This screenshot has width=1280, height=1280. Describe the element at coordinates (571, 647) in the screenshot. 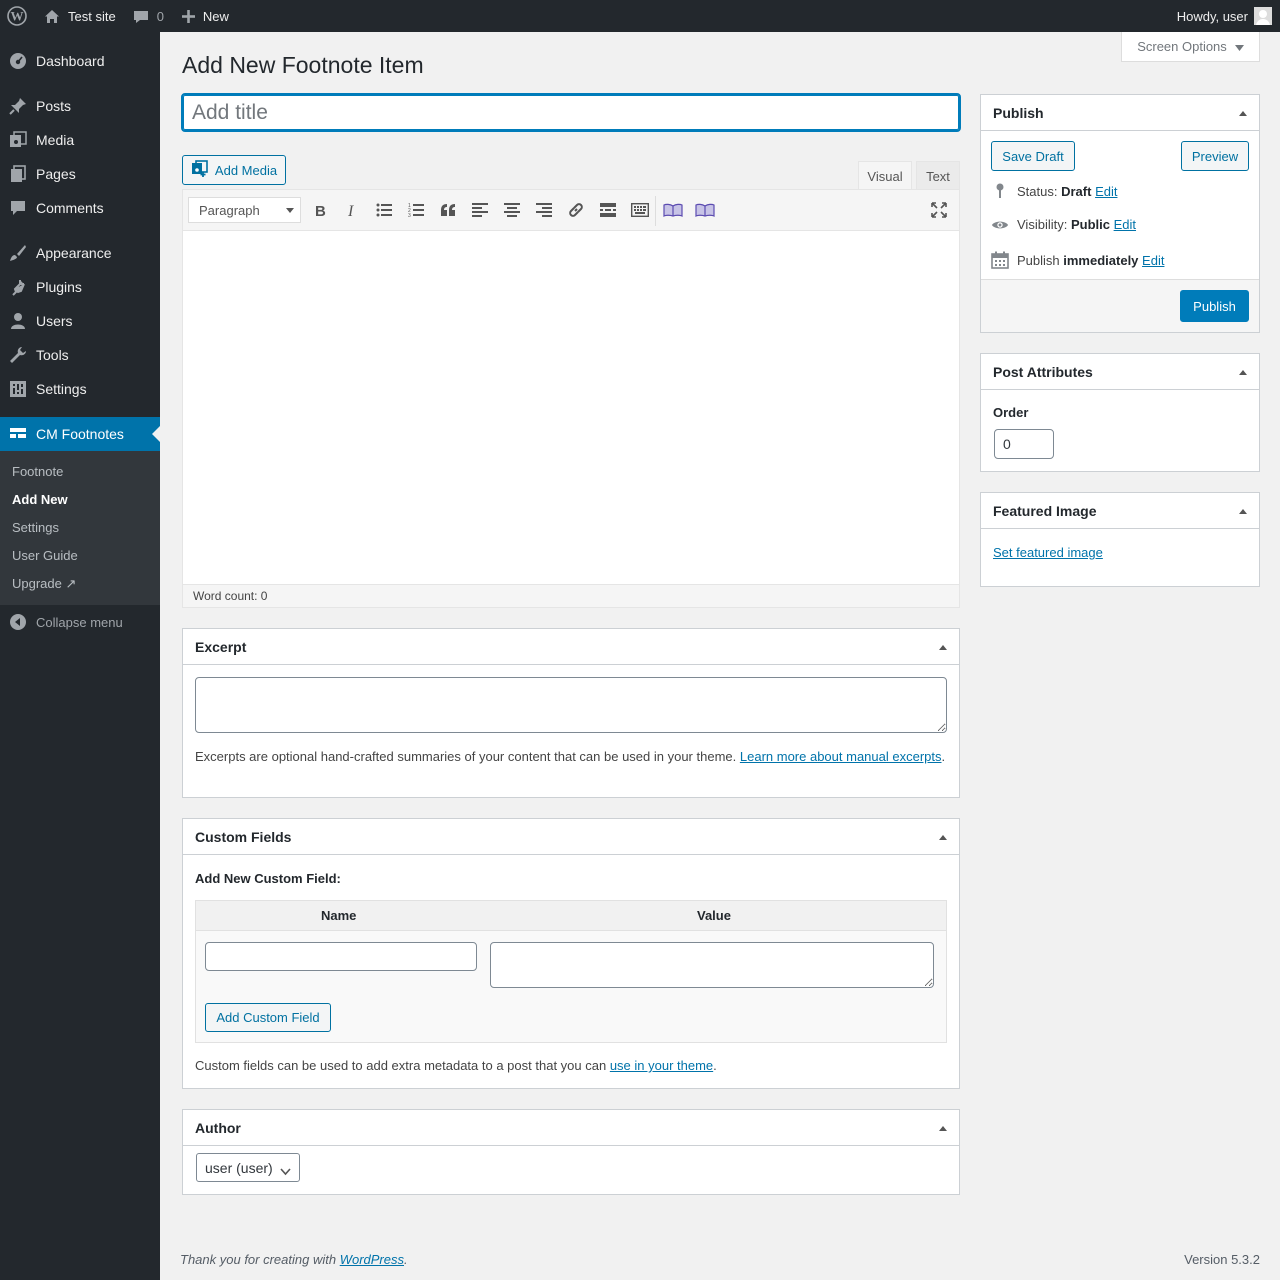

I see `excerpt-header: Excerpt` at that location.